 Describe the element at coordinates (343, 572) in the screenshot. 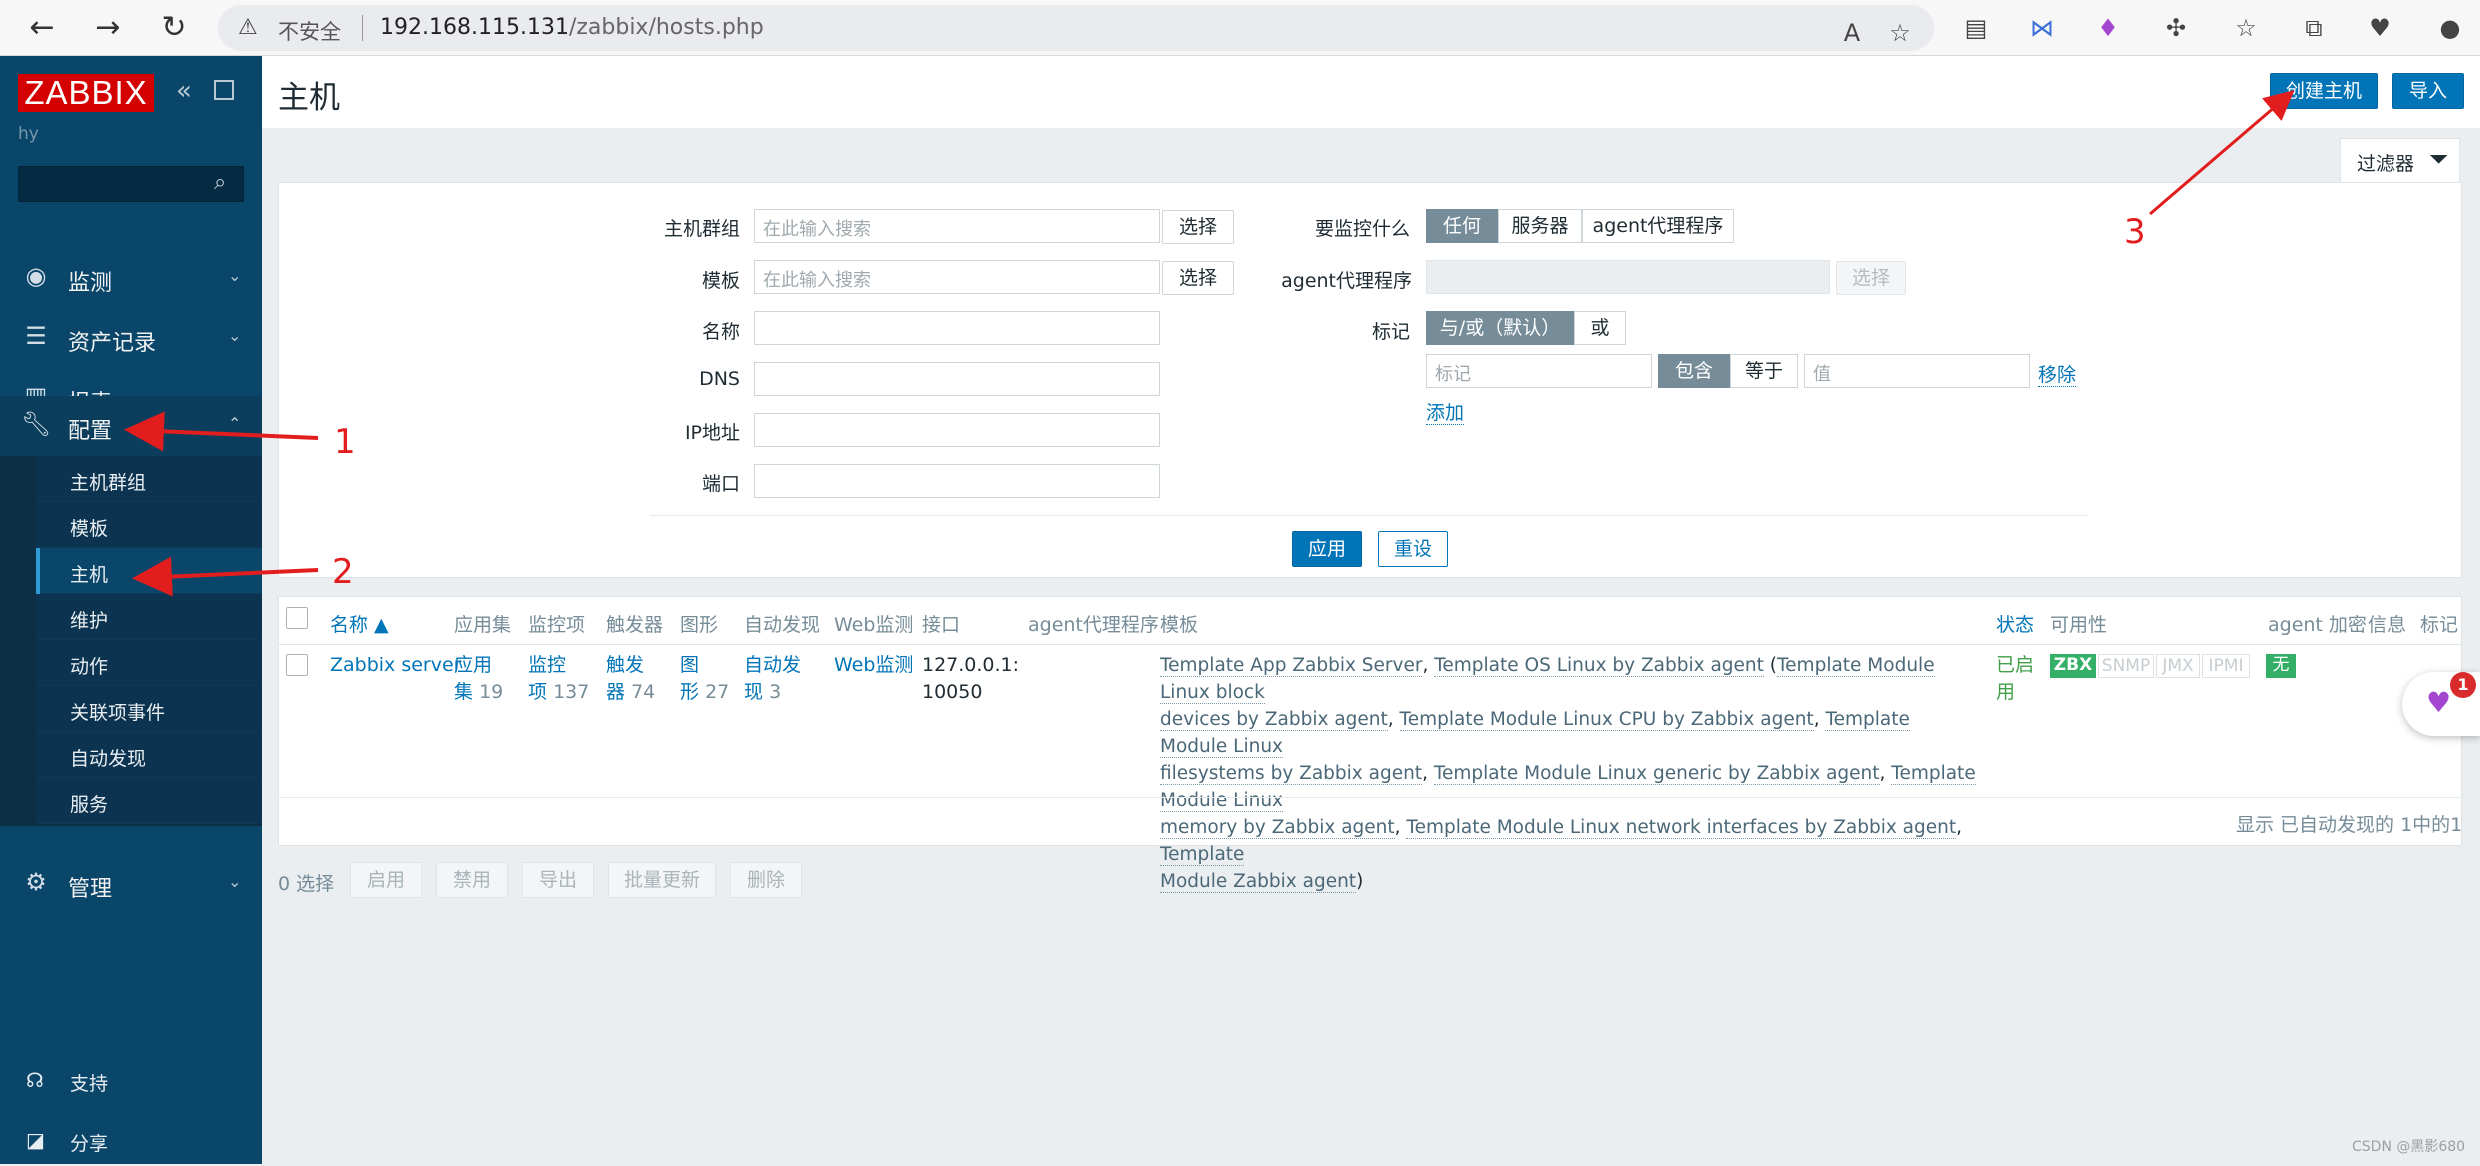

I see `annotation-label-2: 2` at that location.